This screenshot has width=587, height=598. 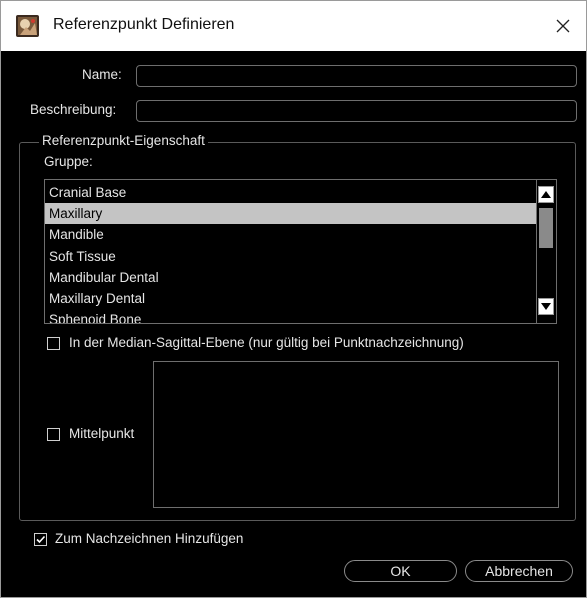 I want to click on close-button, so click(x=563, y=26).